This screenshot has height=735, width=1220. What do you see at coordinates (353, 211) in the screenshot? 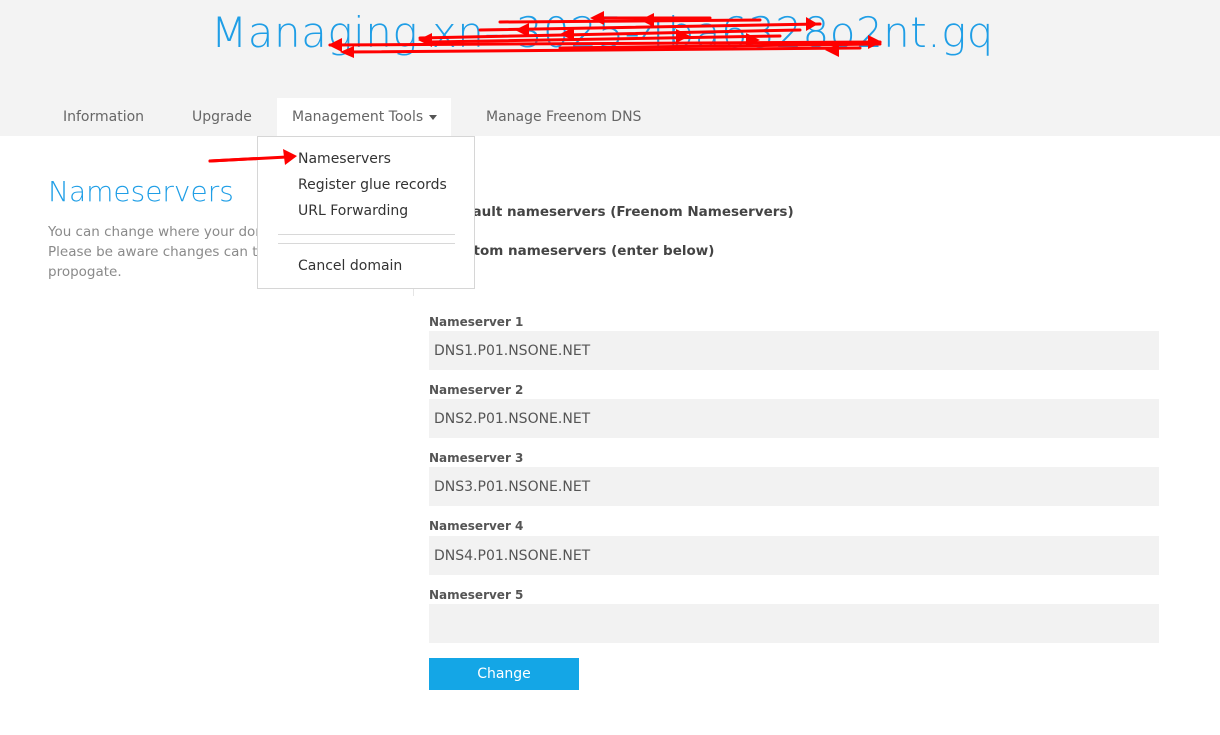
I see `menu-item-url-forwarding: URL Forwarding` at bounding box center [353, 211].